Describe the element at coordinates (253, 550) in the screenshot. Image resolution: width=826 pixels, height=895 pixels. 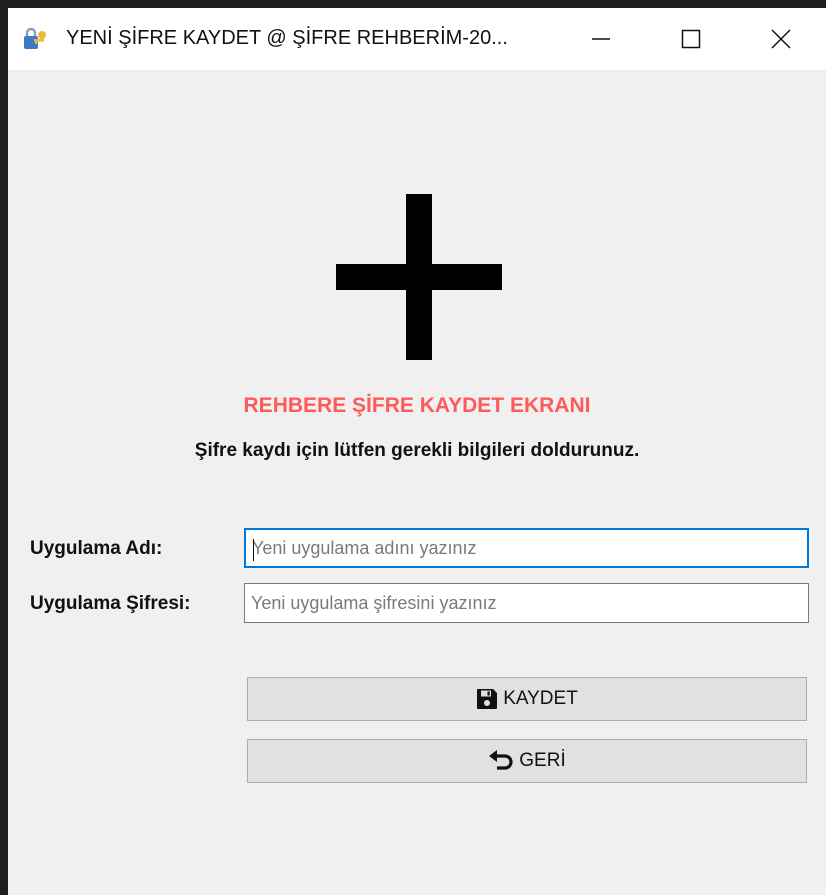
I see `text-caret` at that location.